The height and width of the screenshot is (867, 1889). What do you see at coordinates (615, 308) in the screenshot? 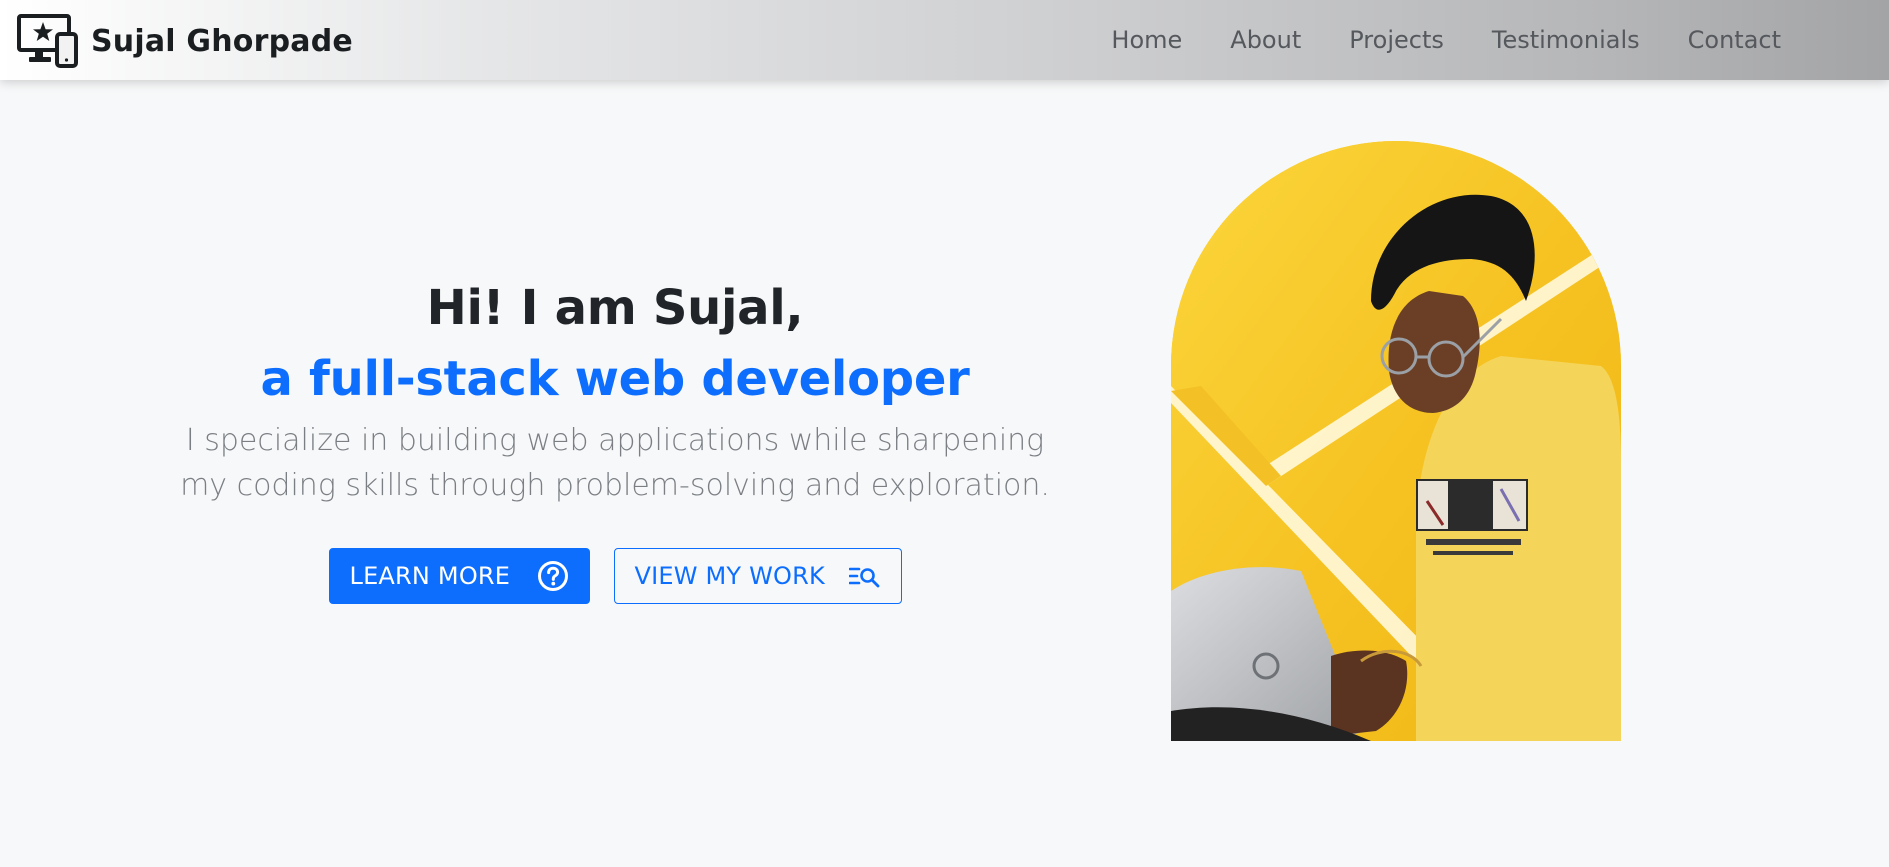
I see `hero-greeting: Hi! I am Sujal,` at bounding box center [615, 308].